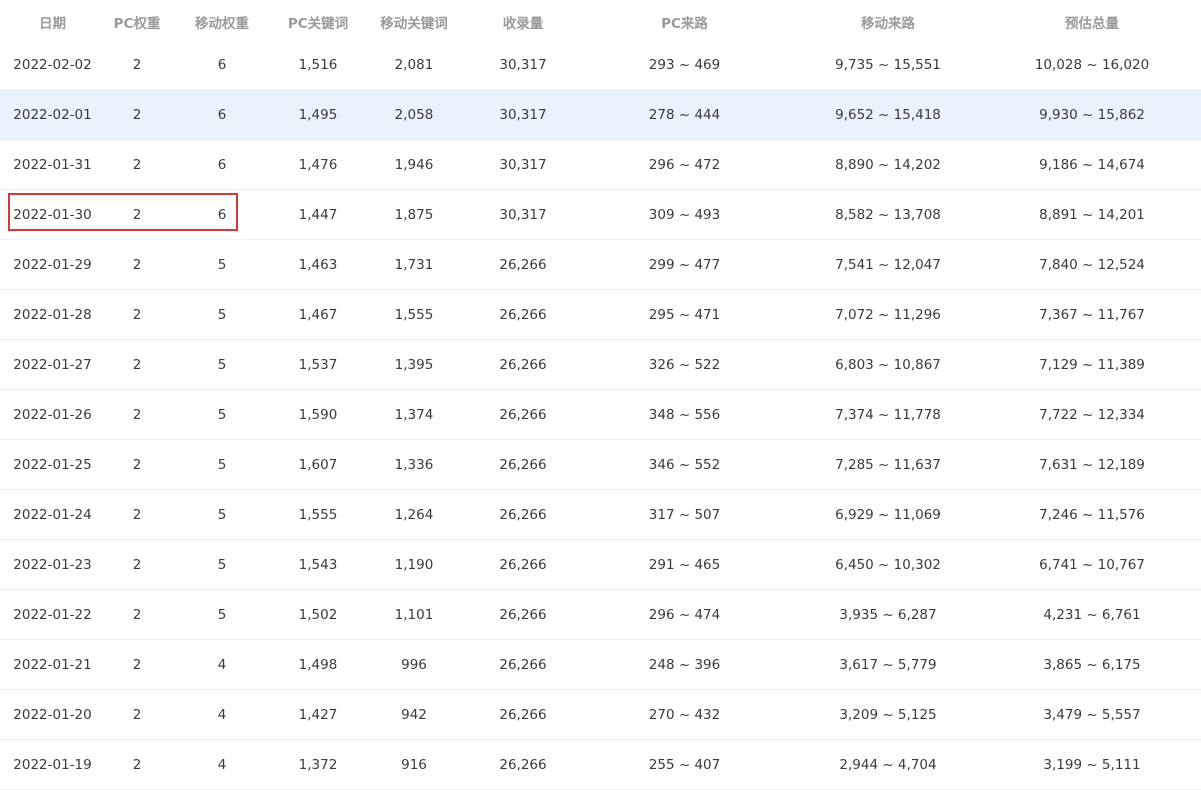 This screenshot has height=790, width=1201. I want to click on cell-pc-keywords: 1,590, so click(318, 414).